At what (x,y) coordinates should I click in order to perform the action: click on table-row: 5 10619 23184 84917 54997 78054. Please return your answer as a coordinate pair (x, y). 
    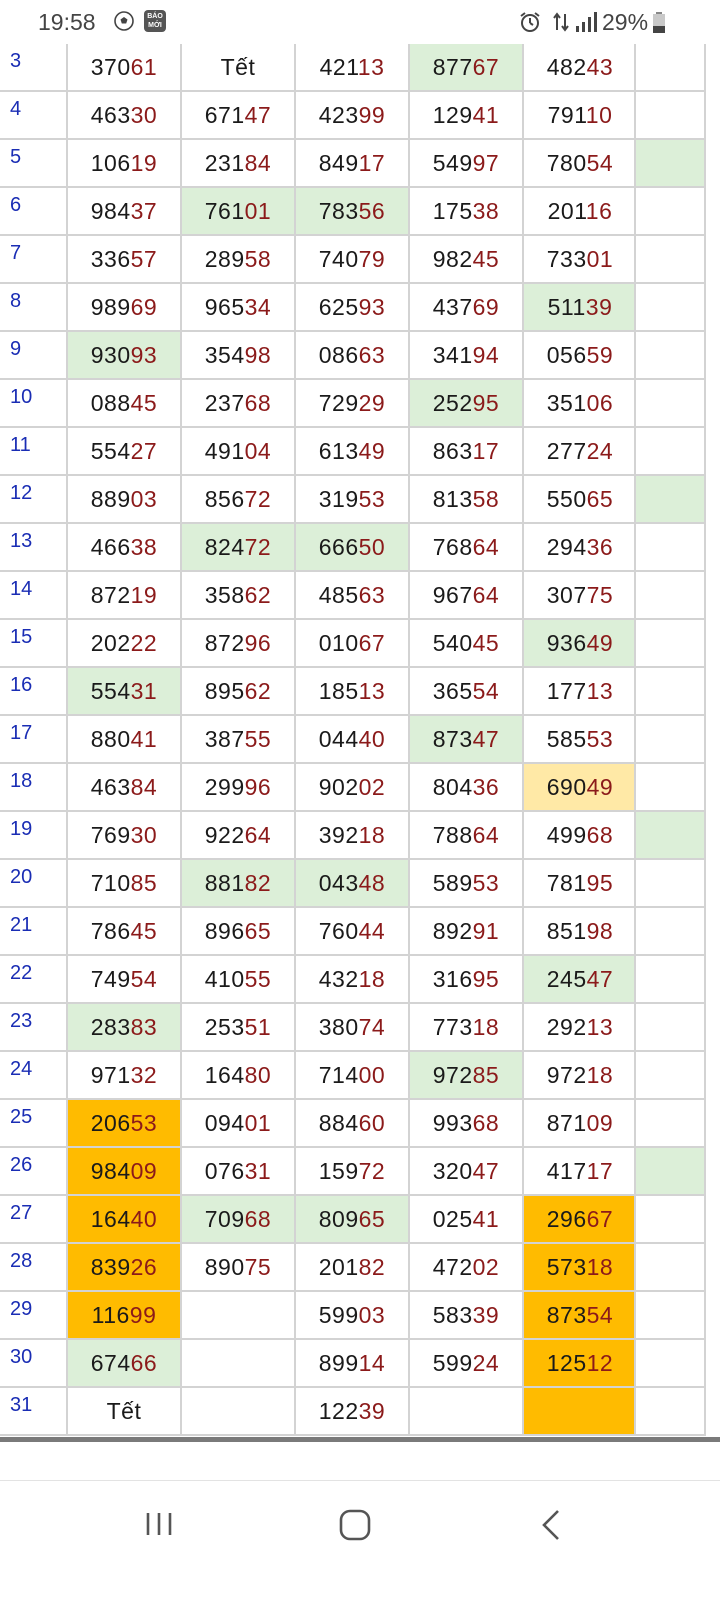
    Looking at the image, I should click on (360, 164).